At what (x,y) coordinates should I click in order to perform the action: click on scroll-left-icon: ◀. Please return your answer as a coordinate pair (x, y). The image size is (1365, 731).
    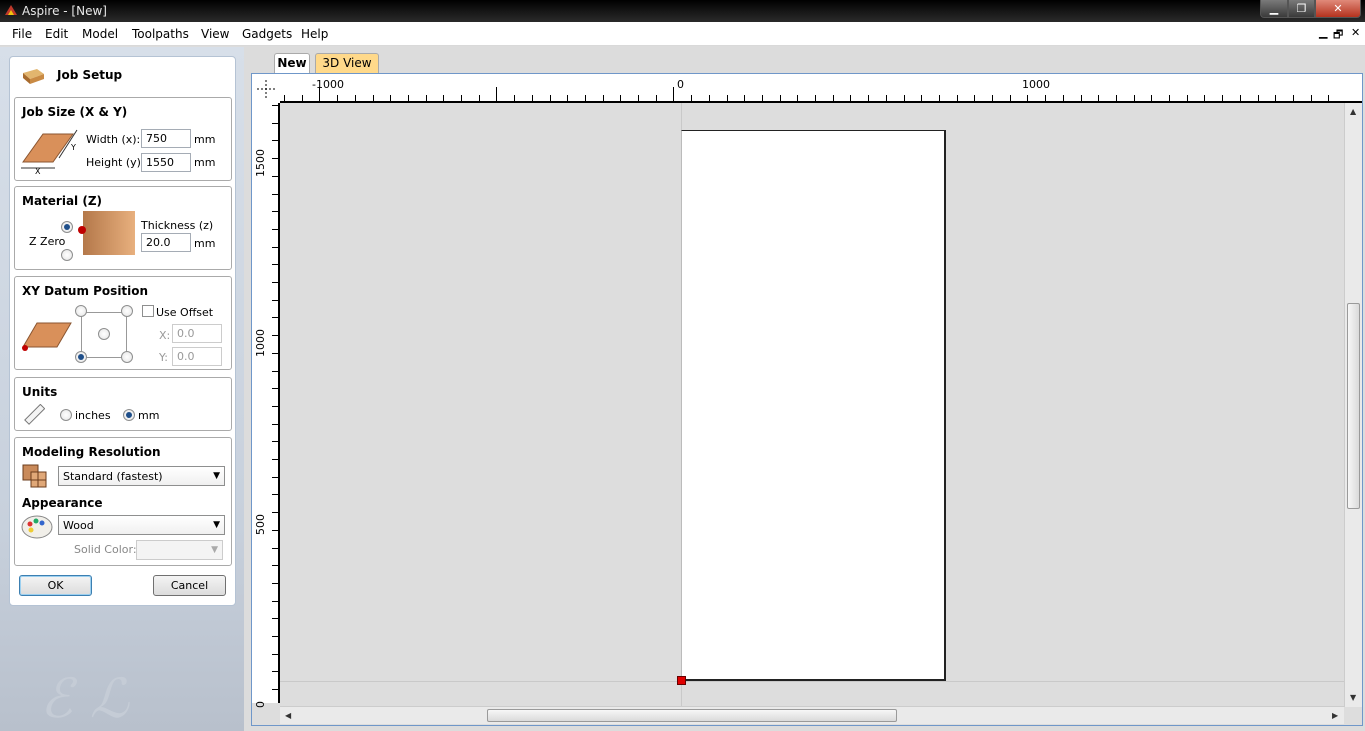
    Looking at the image, I should click on (288, 715).